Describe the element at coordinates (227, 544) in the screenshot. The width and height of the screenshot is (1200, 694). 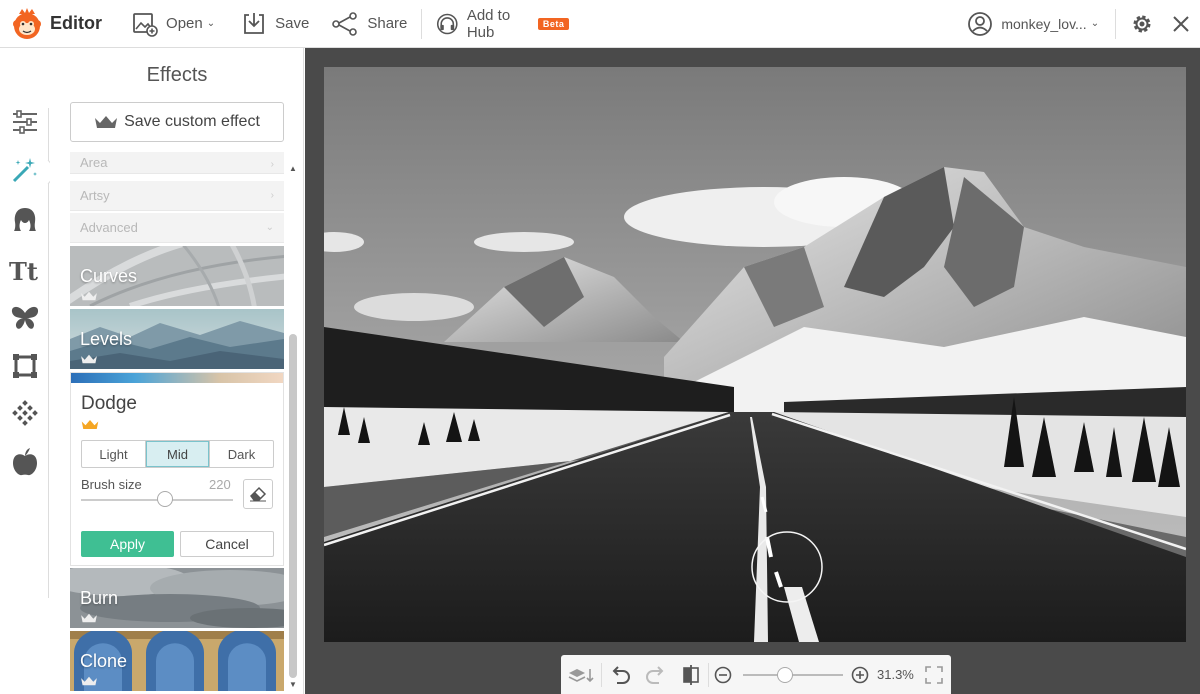
I see `cancel-button: Cancel` at that location.